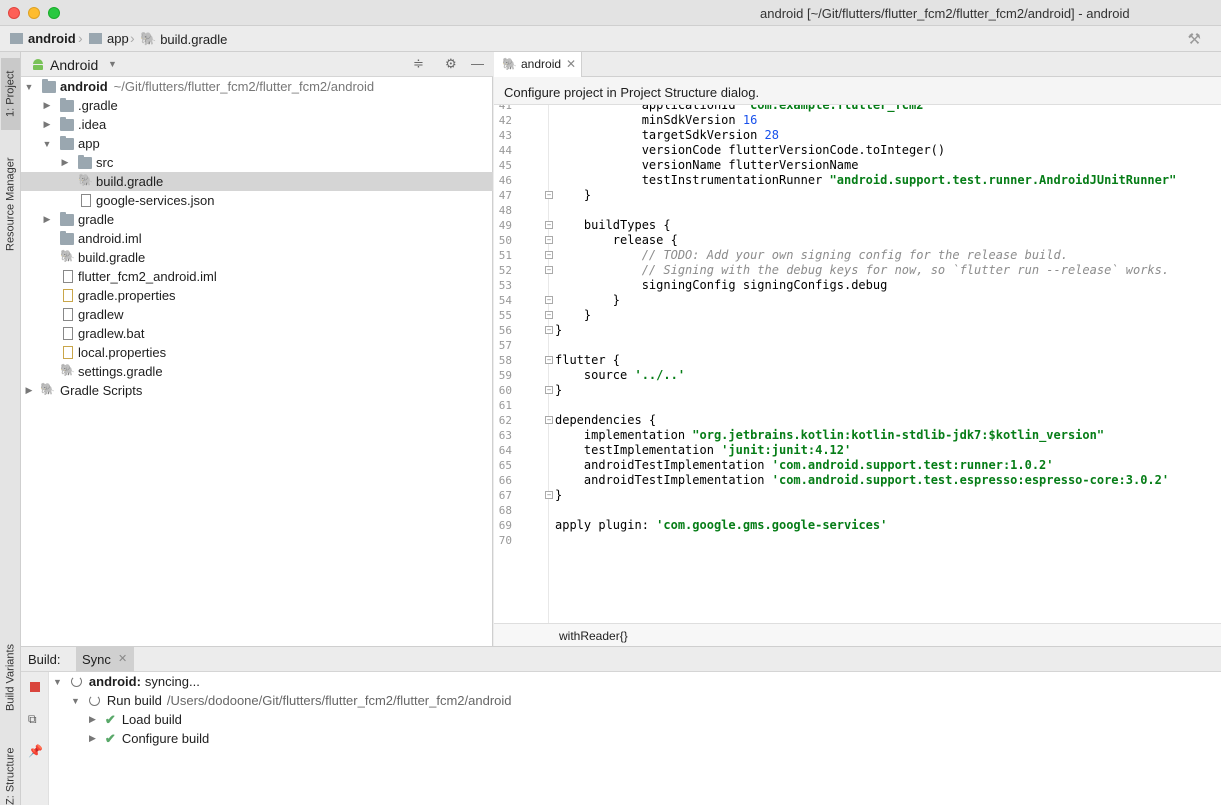 The height and width of the screenshot is (805, 1221). I want to click on tree-item-src: ▶ src, so click(257, 162).